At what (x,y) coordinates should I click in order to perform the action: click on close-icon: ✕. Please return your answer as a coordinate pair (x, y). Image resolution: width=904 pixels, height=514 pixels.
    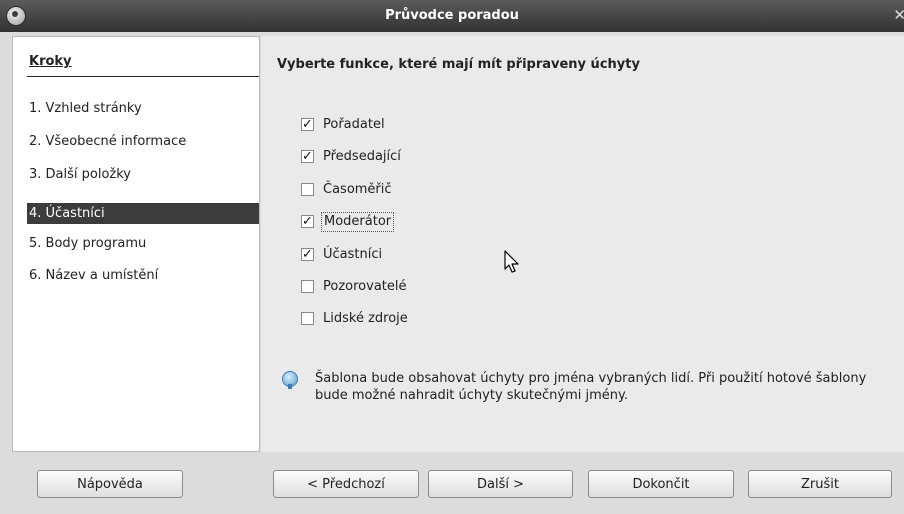
    Looking at the image, I should click on (898, 15).